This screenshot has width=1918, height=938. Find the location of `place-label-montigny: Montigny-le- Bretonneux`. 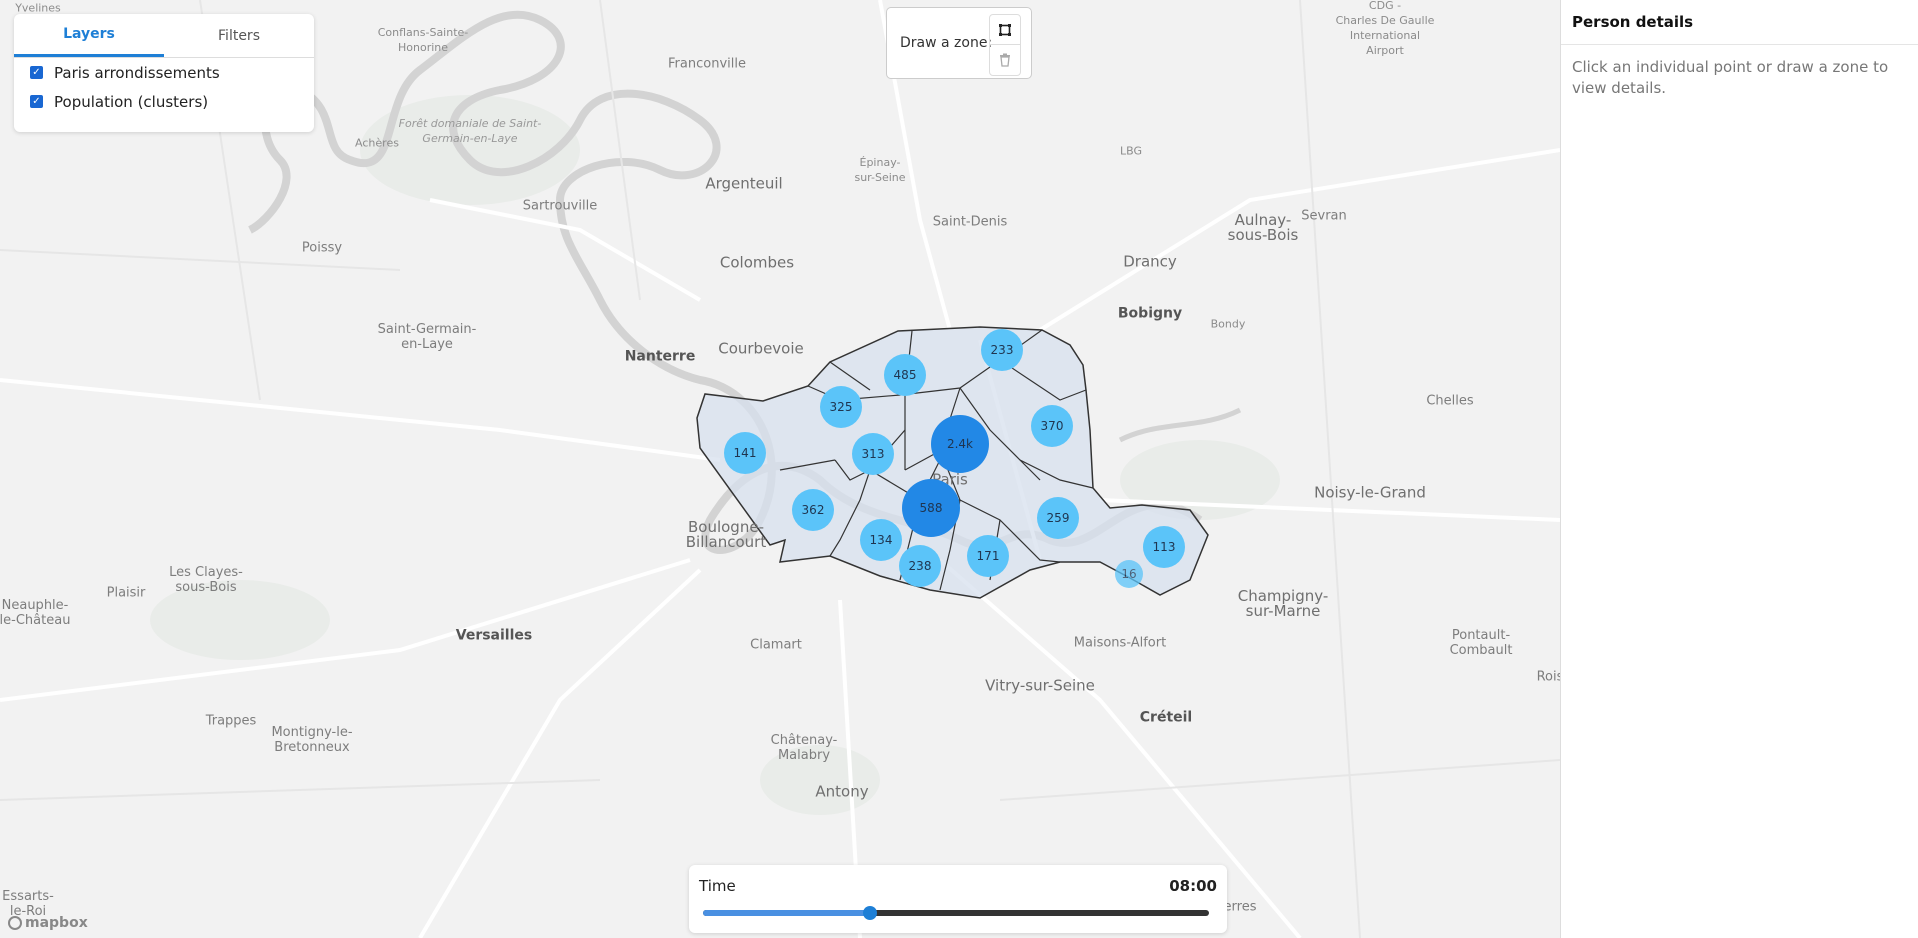

place-label-montigny: Montigny-le- Bretonneux is located at coordinates (312, 740).